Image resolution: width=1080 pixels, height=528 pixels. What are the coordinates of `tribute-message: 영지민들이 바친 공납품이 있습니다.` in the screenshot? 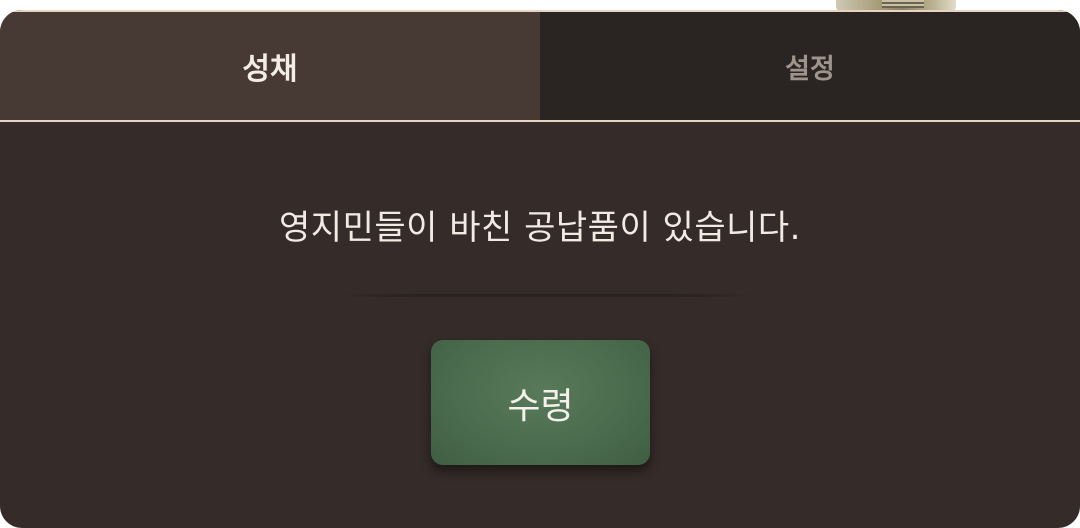 It's located at (540, 228).